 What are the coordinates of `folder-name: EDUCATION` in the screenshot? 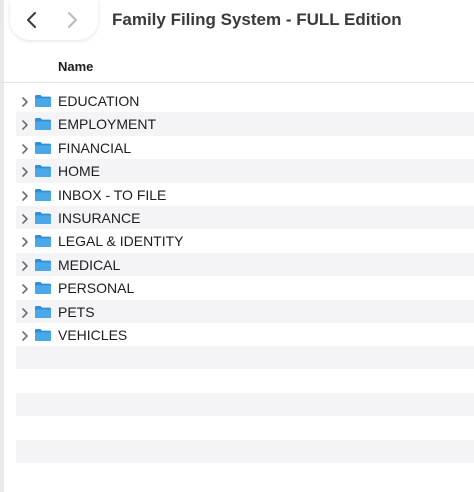 It's located at (99, 101).